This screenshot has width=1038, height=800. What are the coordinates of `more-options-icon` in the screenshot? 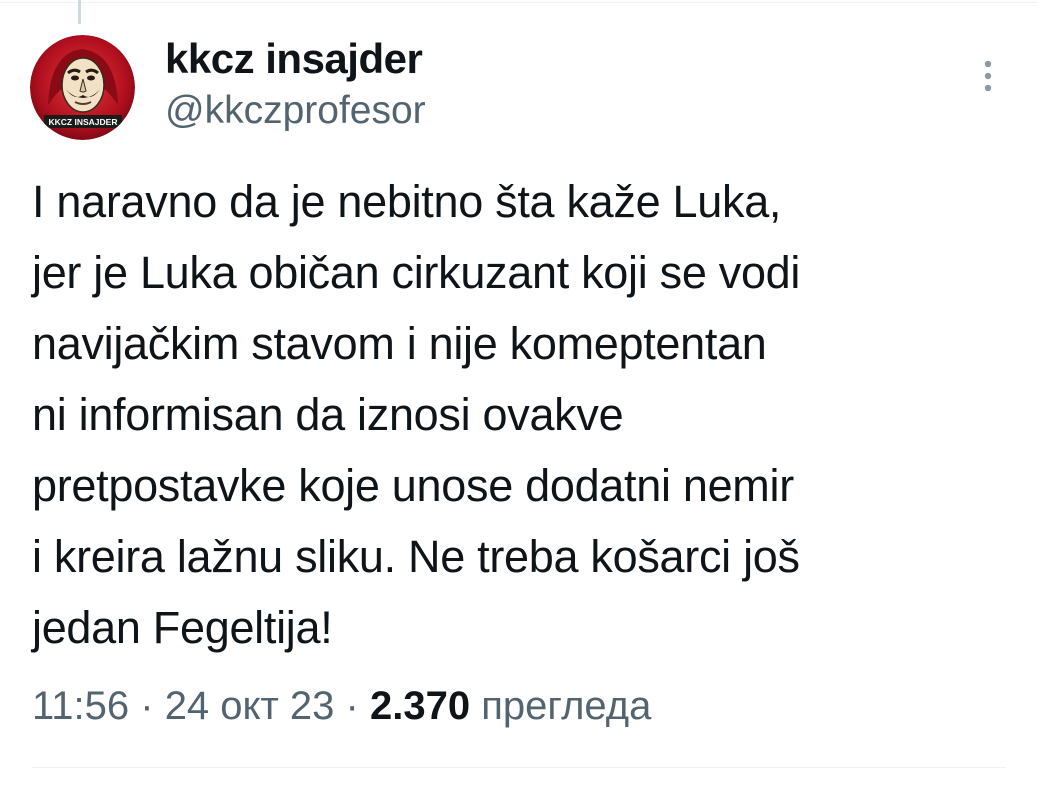 It's located at (988, 76).